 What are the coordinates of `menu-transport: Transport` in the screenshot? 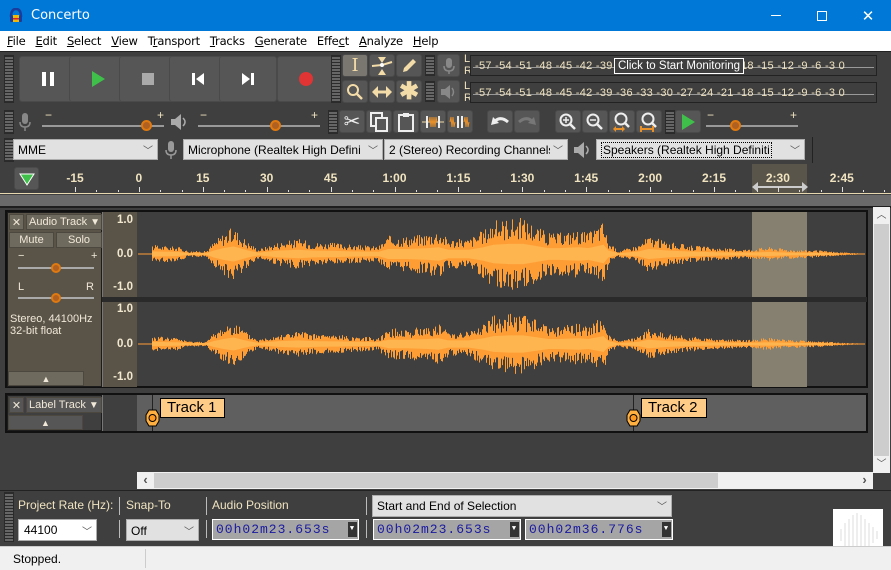 It's located at (174, 41).